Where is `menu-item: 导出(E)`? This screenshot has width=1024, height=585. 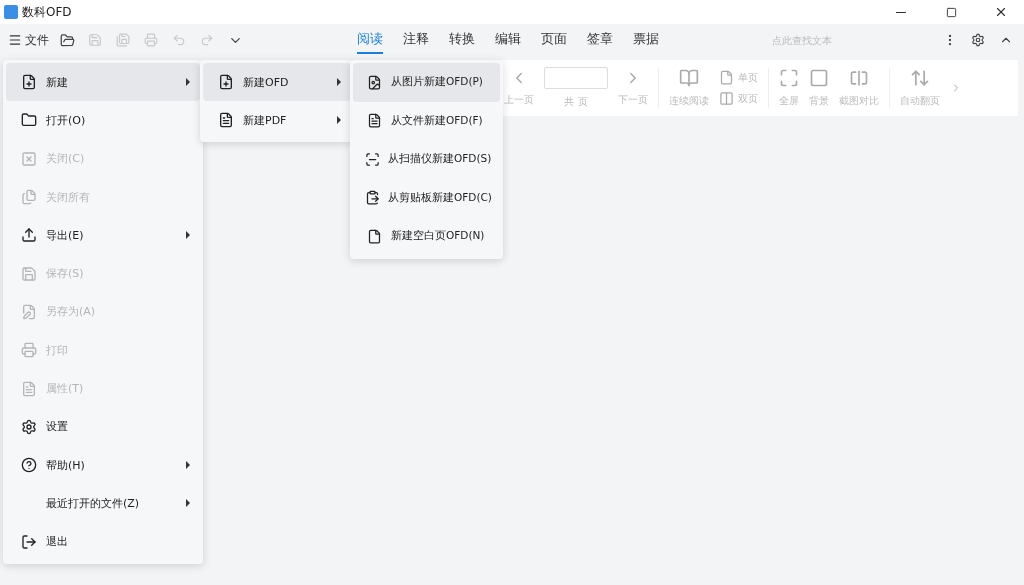
menu-item: 导出(E) is located at coordinates (103, 235).